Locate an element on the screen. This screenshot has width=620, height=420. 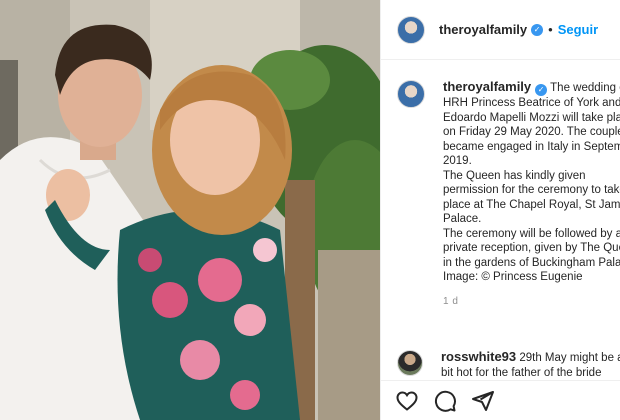
caption-line: Palace. is located at coordinates (462, 219).